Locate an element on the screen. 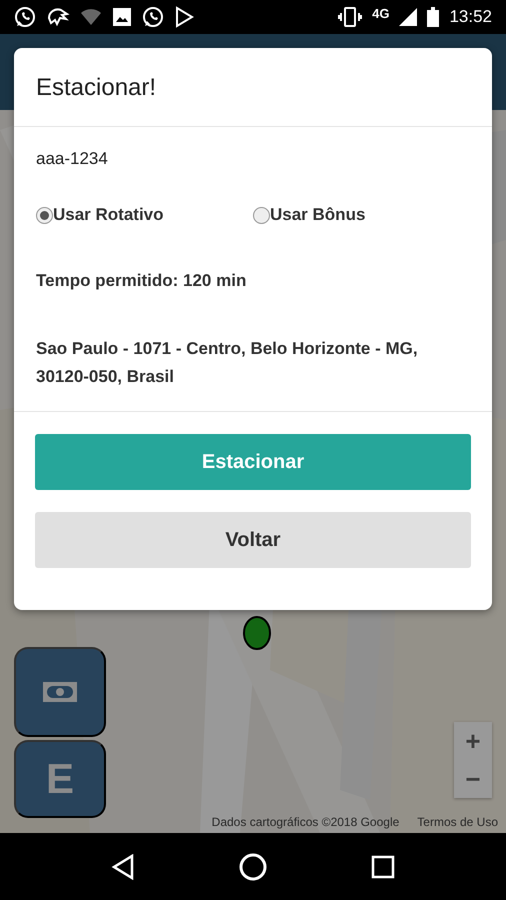 This screenshot has width=506, height=900. dialog-title: Estacionar! is located at coordinates (253, 87).